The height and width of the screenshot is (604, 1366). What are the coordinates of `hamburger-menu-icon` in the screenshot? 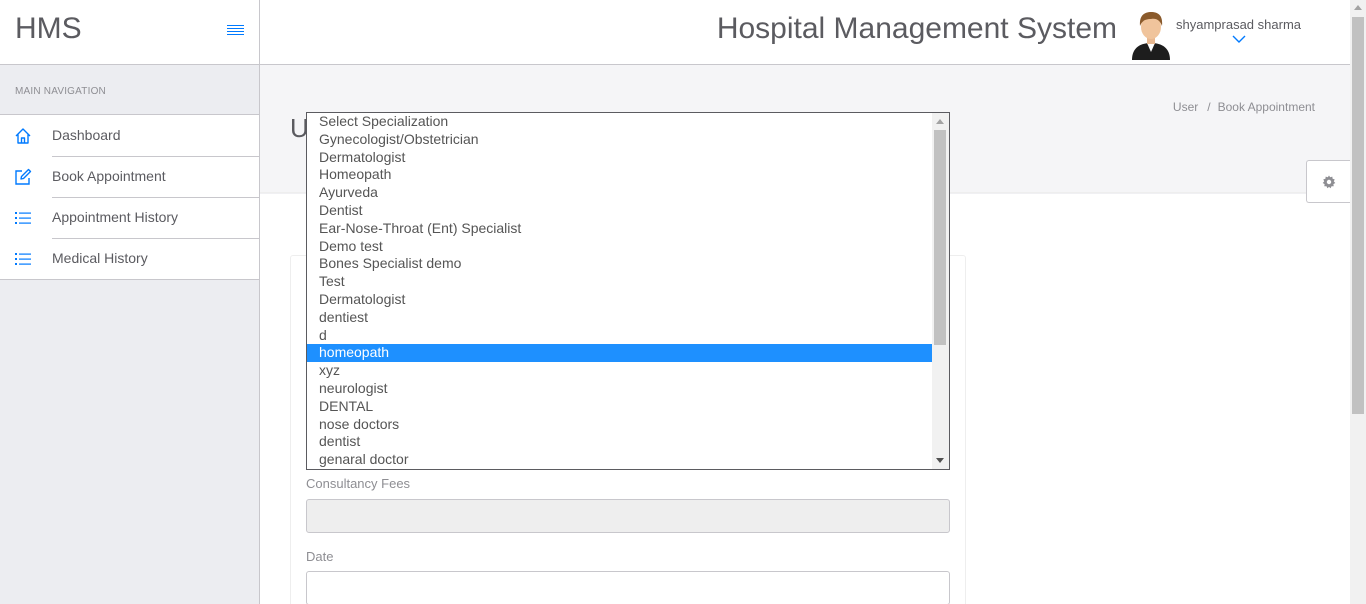 It's located at (235, 31).